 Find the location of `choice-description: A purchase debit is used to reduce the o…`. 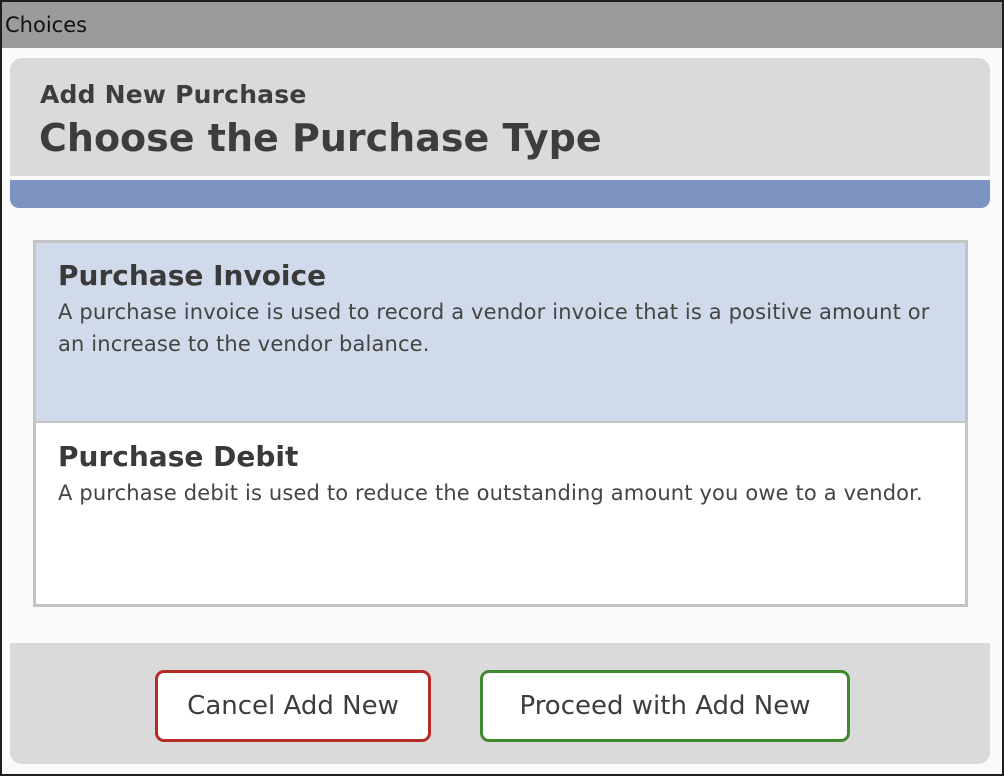

choice-description: A purchase debit is used to reduce the o… is located at coordinates (490, 493).